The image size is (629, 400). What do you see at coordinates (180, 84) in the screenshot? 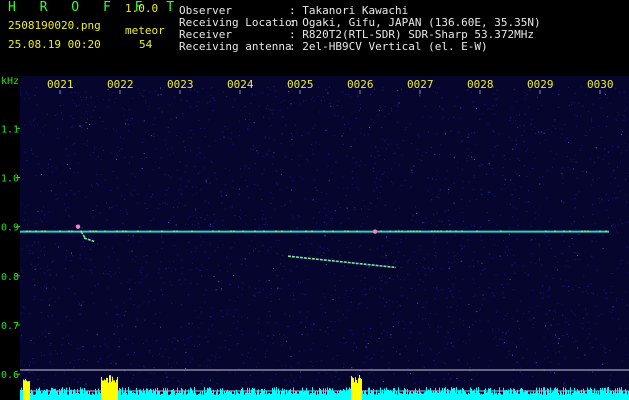
I see `time-tick-label: 0023` at bounding box center [180, 84].